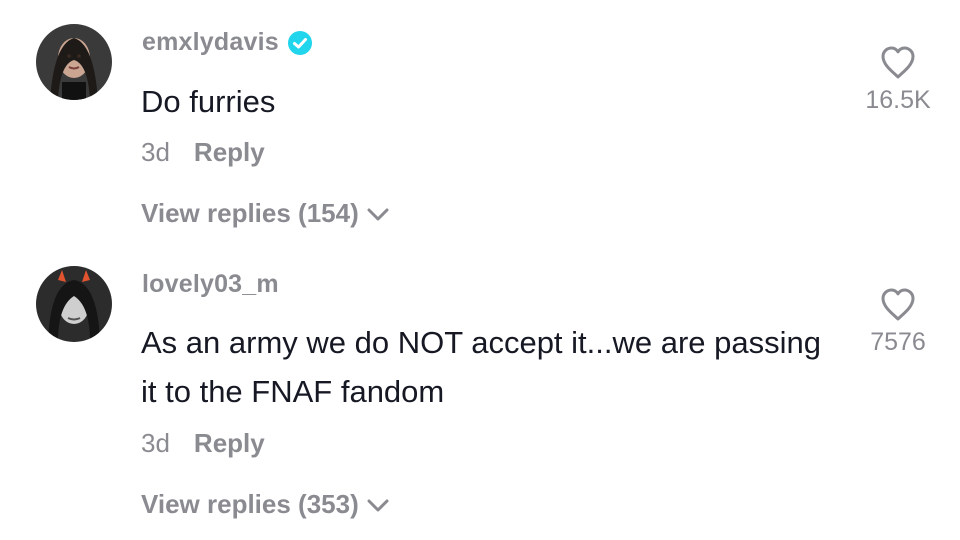 The image size is (960, 540). Describe the element at coordinates (208, 101) in the screenshot. I see `comment-text: Do furries` at that location.